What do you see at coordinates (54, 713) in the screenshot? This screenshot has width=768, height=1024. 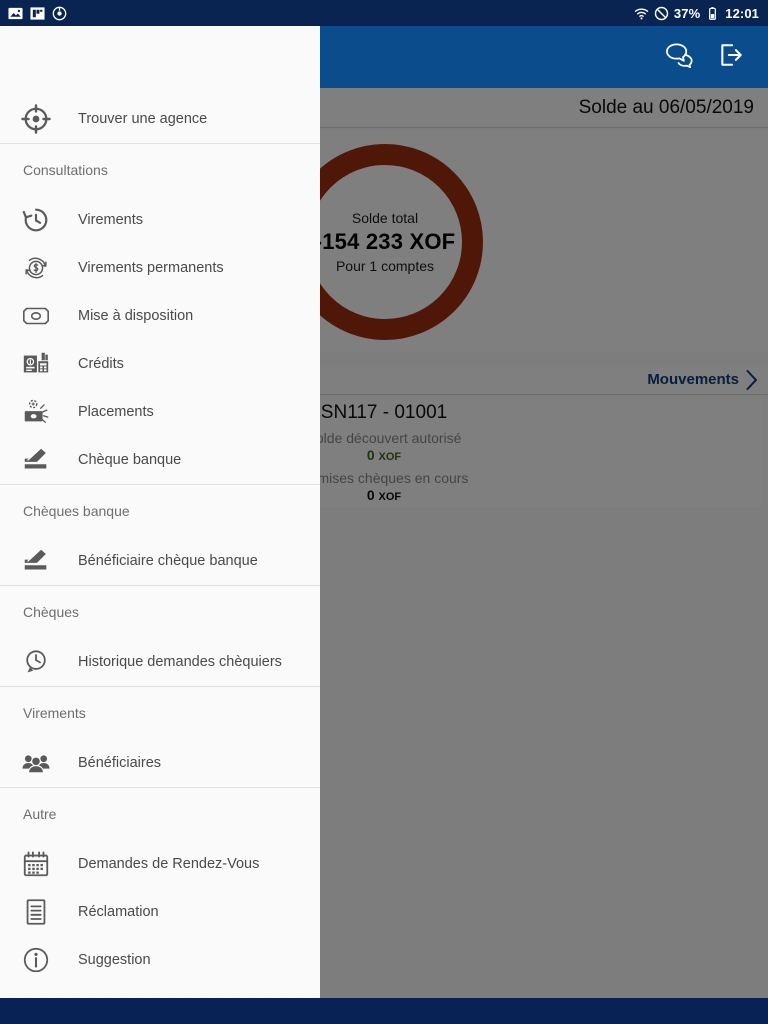 I see `drawer-section-header: Virements` at bounding box center [54, 713].